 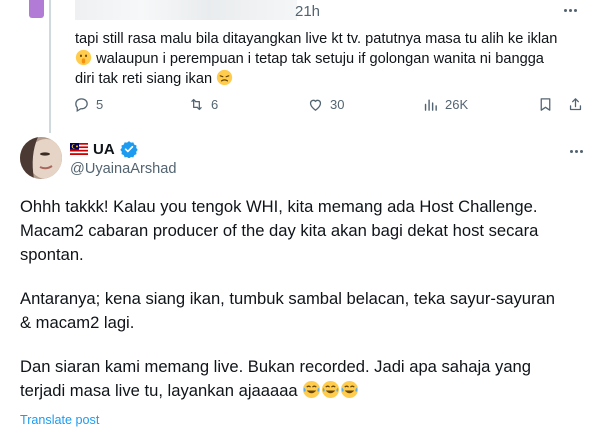 I want to click on like-button: 30, so click(x=325, y=104).